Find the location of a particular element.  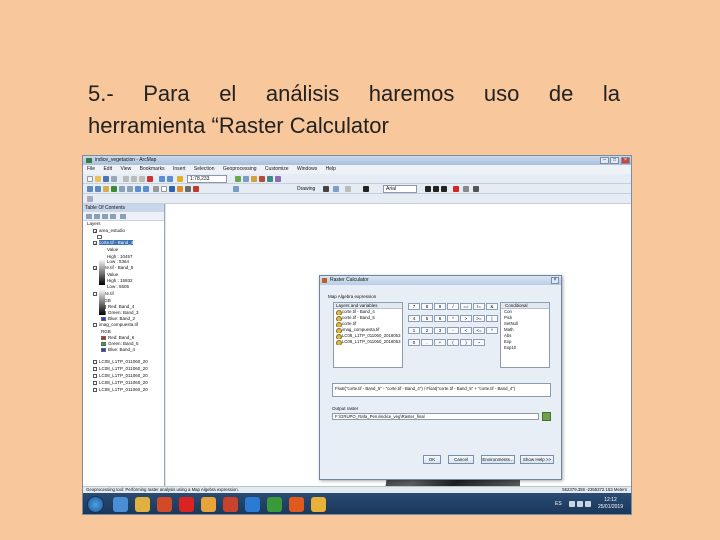

hyperlink-icon is located at coordinates (196, 189).